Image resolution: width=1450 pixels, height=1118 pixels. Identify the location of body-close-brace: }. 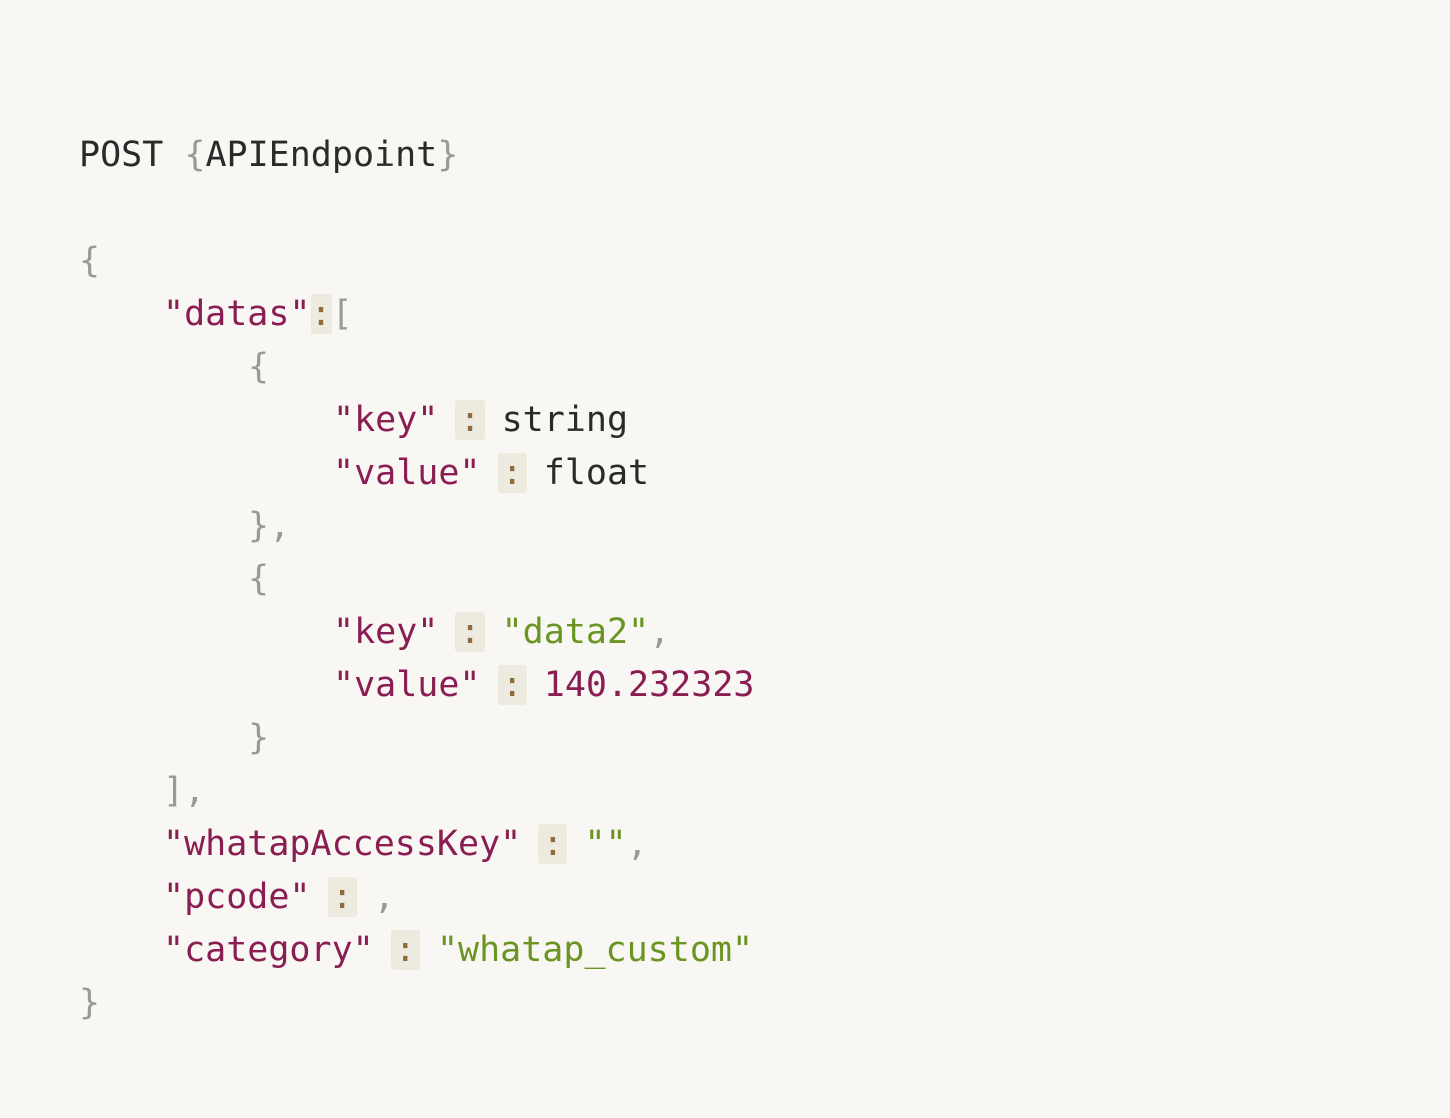
(90, 1003).